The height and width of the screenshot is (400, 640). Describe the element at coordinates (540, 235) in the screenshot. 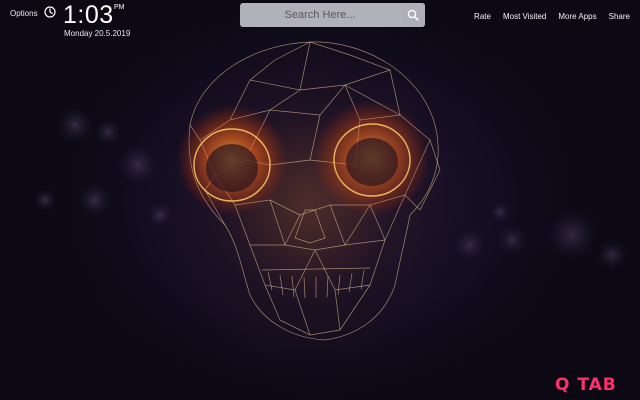

I see `roses-right` at that location.